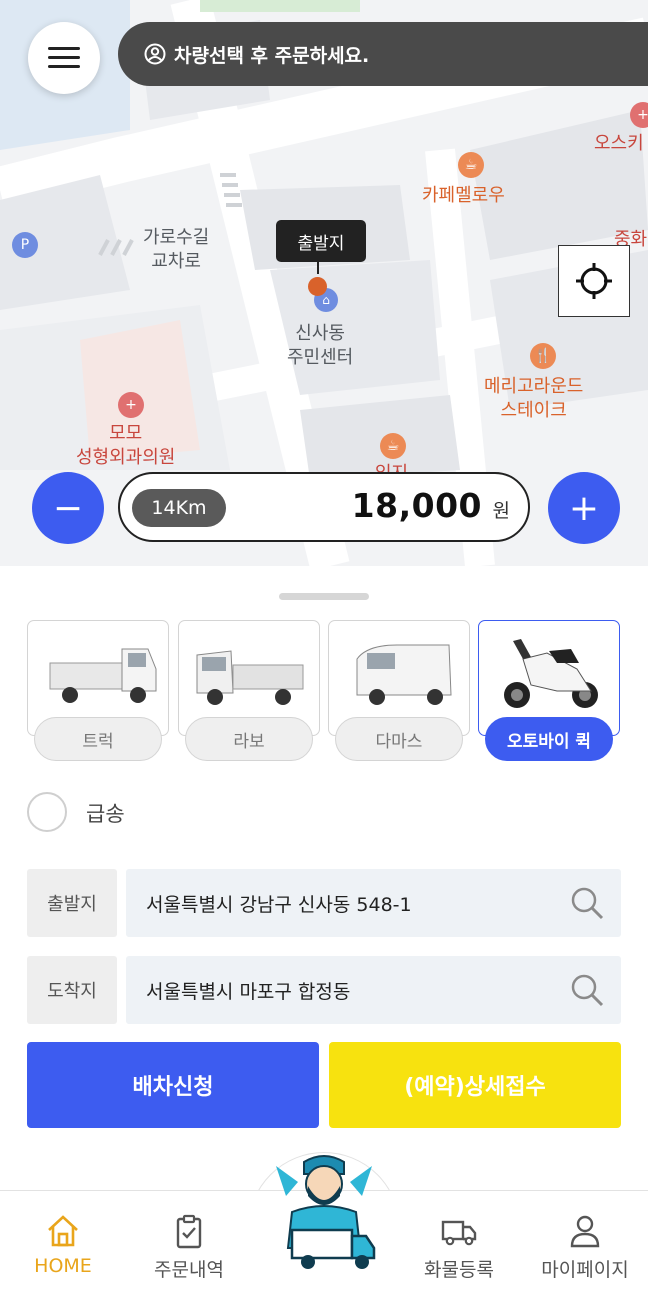 The height and width of the screenshot is (1299, 648). Describe the element at coordinates (279, 904) in the screenshot. I see `origin-address-value: 서울특별시 강남구 신사동 548-1` at that location.